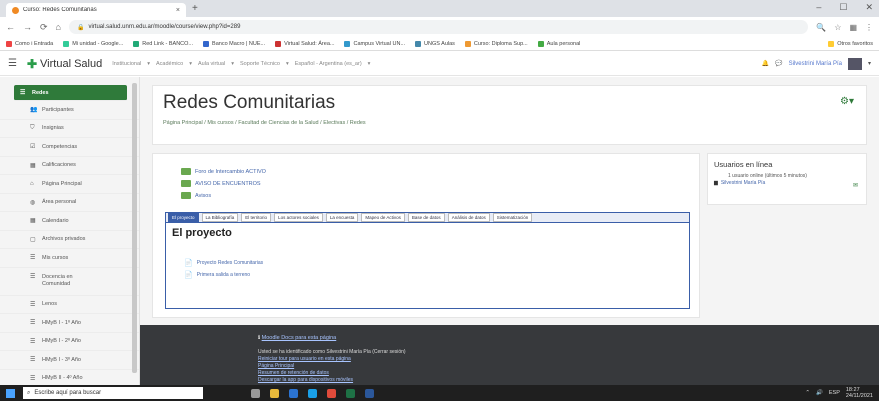 This screenshot has height=401, width=879. What do you see at coordinates (426, 217) in the screenshot?
I see `tab-base-datos: Base de datos` at bounding box center [426, 217].